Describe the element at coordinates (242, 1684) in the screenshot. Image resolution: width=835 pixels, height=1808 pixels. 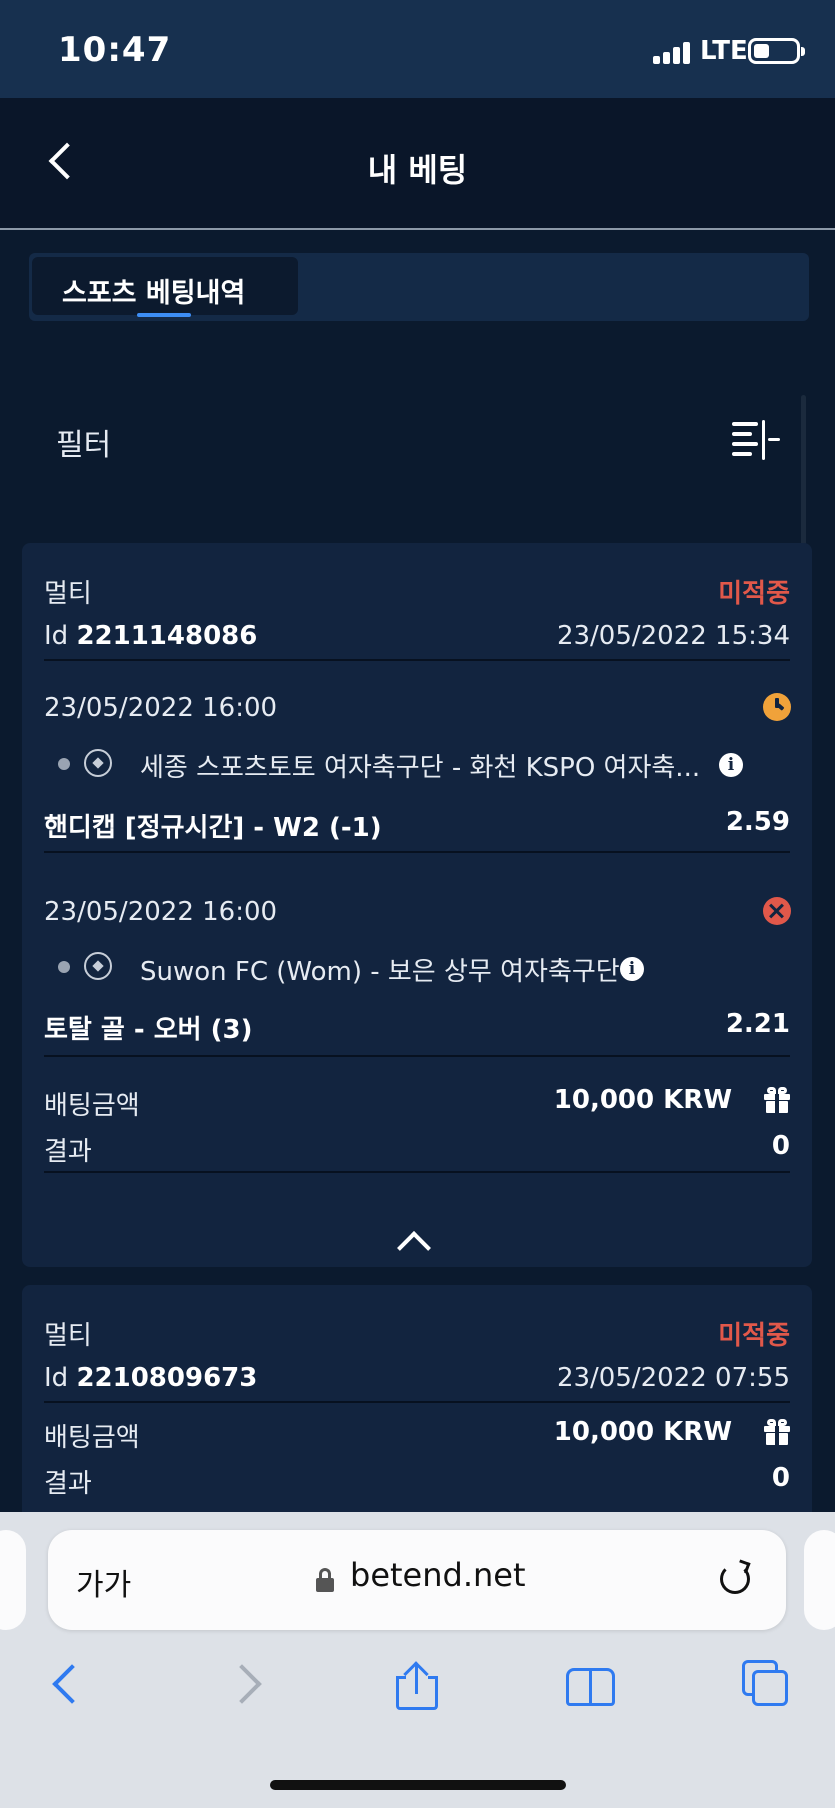
I see `browser-forward-icon` at that location.